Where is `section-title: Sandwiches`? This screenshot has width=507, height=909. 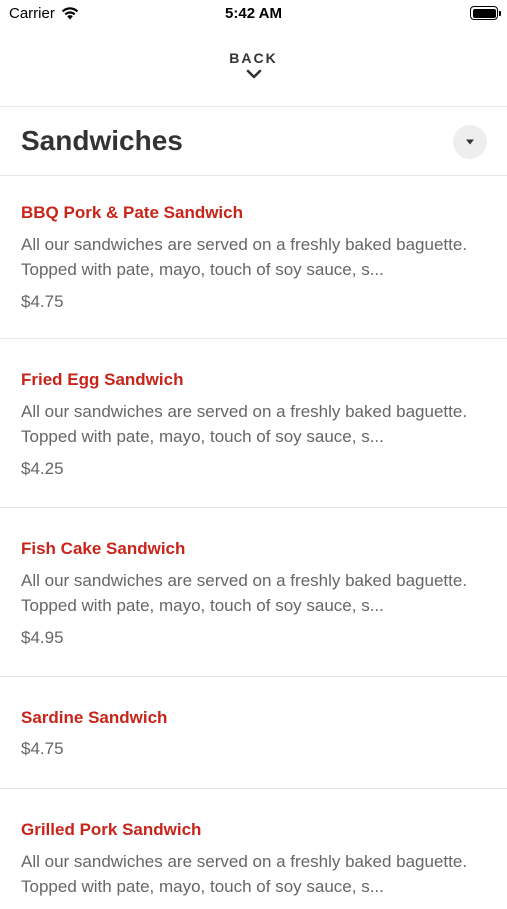 section-title: Sandwiches is located at coordinates (102, 140).